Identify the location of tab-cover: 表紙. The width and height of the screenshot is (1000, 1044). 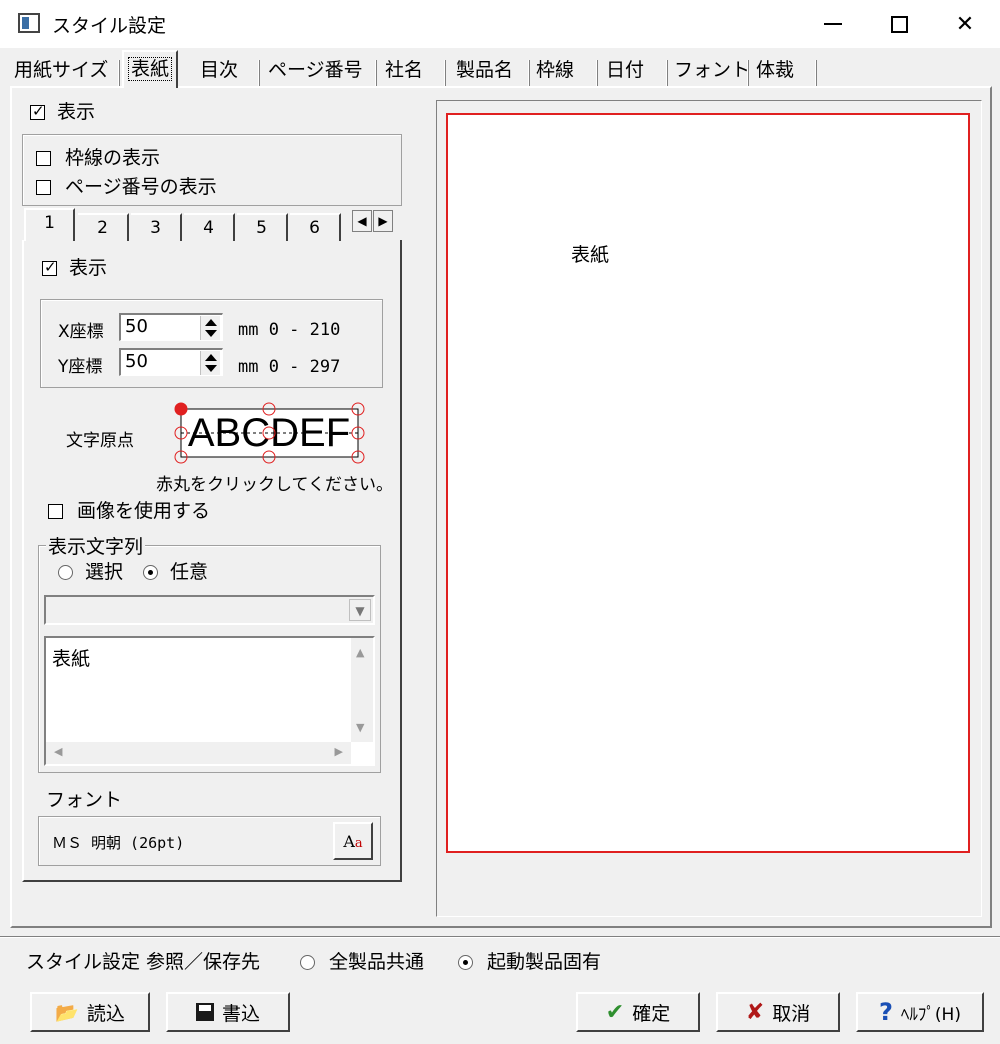
(150, 69).